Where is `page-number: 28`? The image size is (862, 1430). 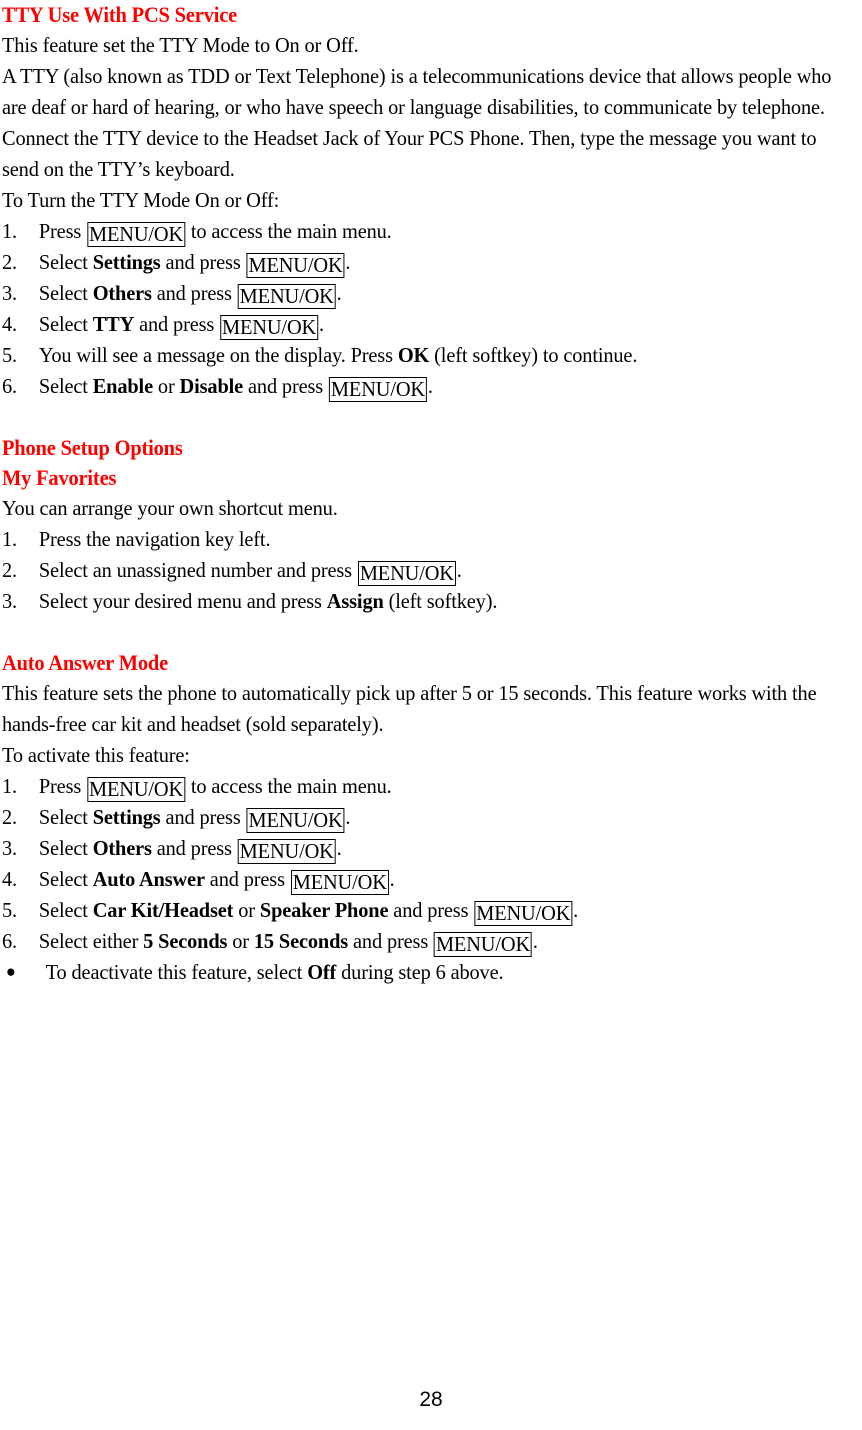
page-number: 28 is located at coordinates (431, 1399).